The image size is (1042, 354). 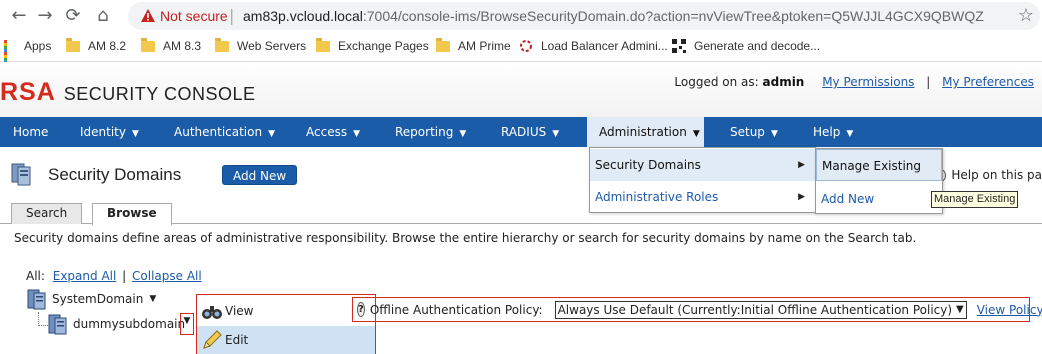 I want to click on context-edit: Edit, so click(x=286, y=340).